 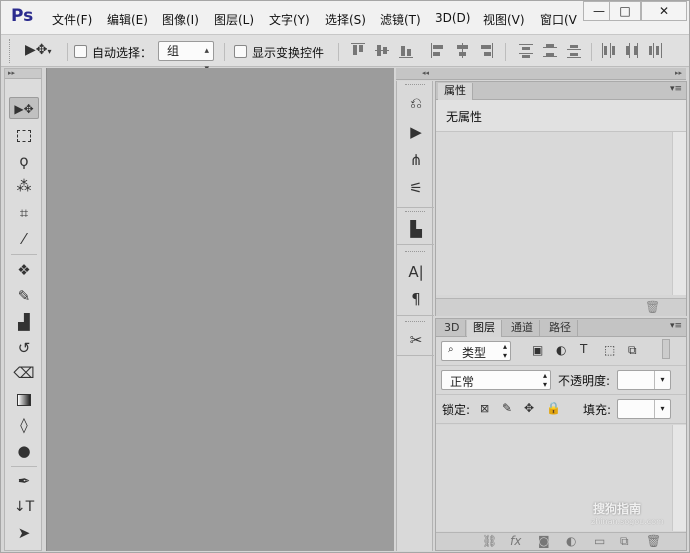 I want to click on move-tool-preset-icon: ▶✥▾, so click(x=38, y=50).